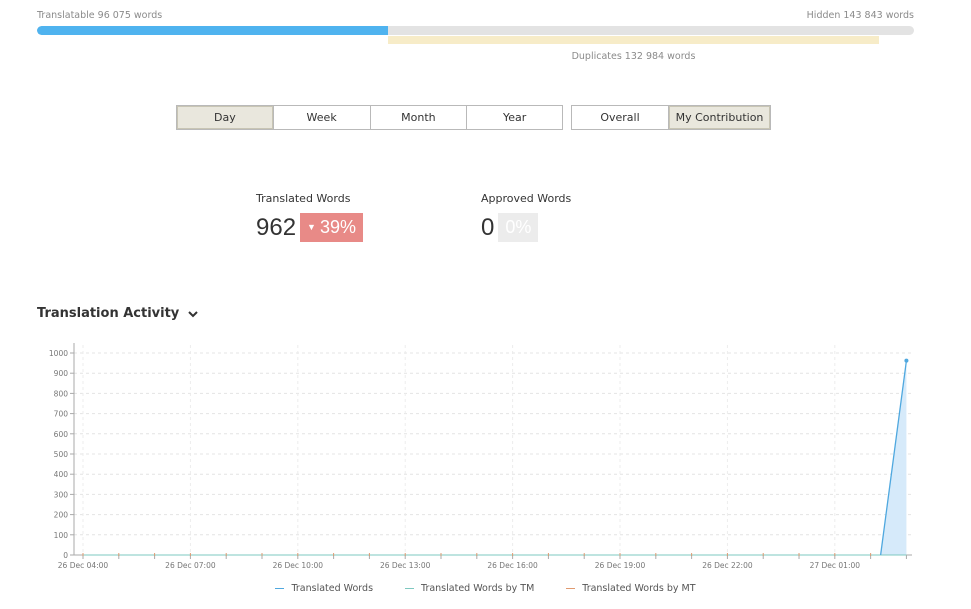  I want to click on scope-overall-button: Overall, so click(620, 117).